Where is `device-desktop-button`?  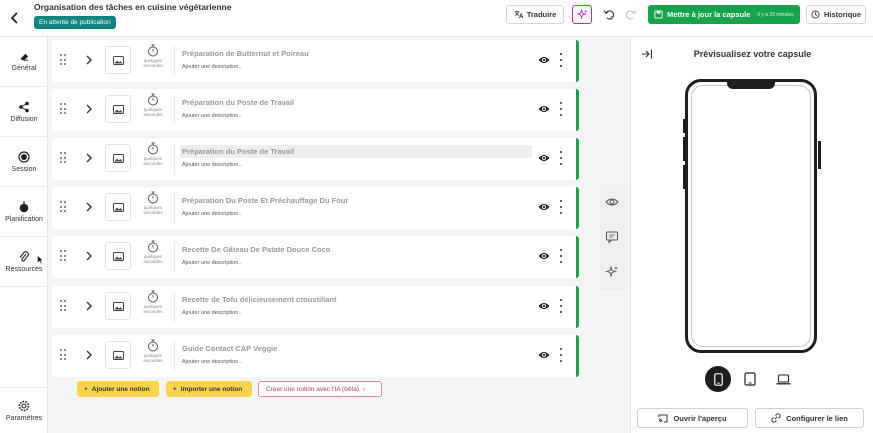 device-desktop-button is located at coordinates (783, 379).